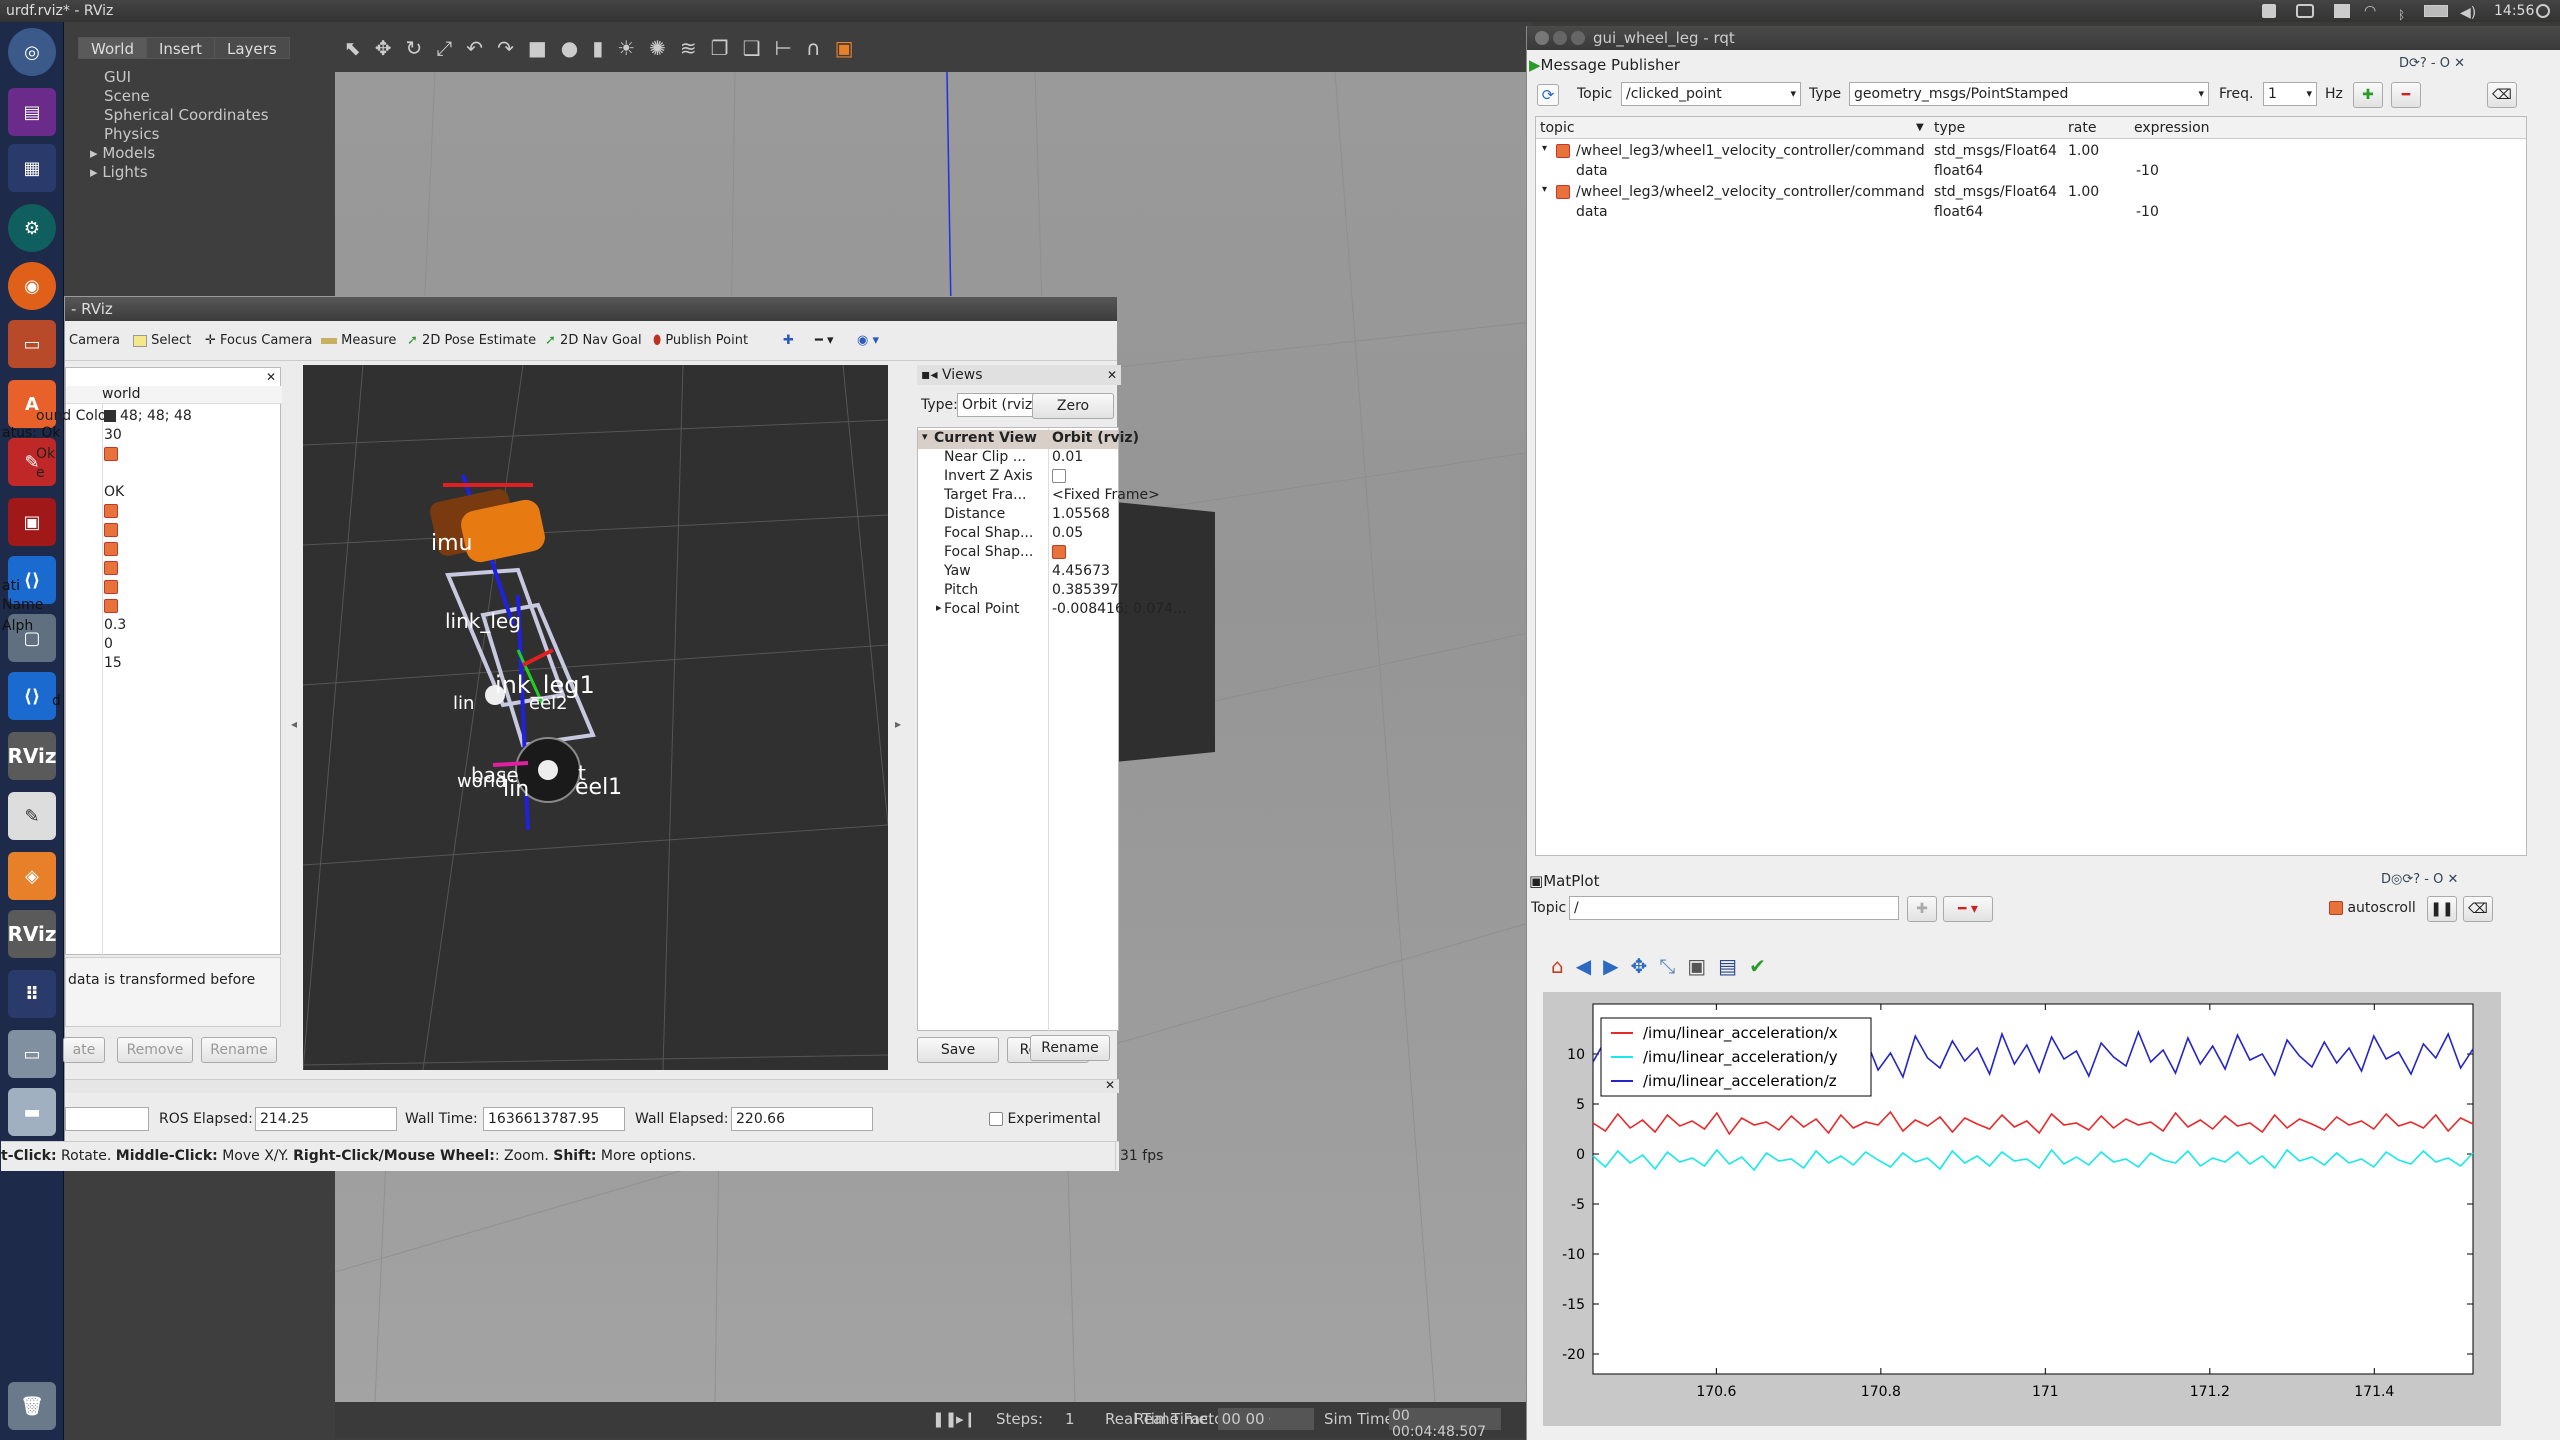  Describe the element at coordinates (868, 340) in the screenshot. I see `tool-menu-icon: ◉ ▾` at that location.